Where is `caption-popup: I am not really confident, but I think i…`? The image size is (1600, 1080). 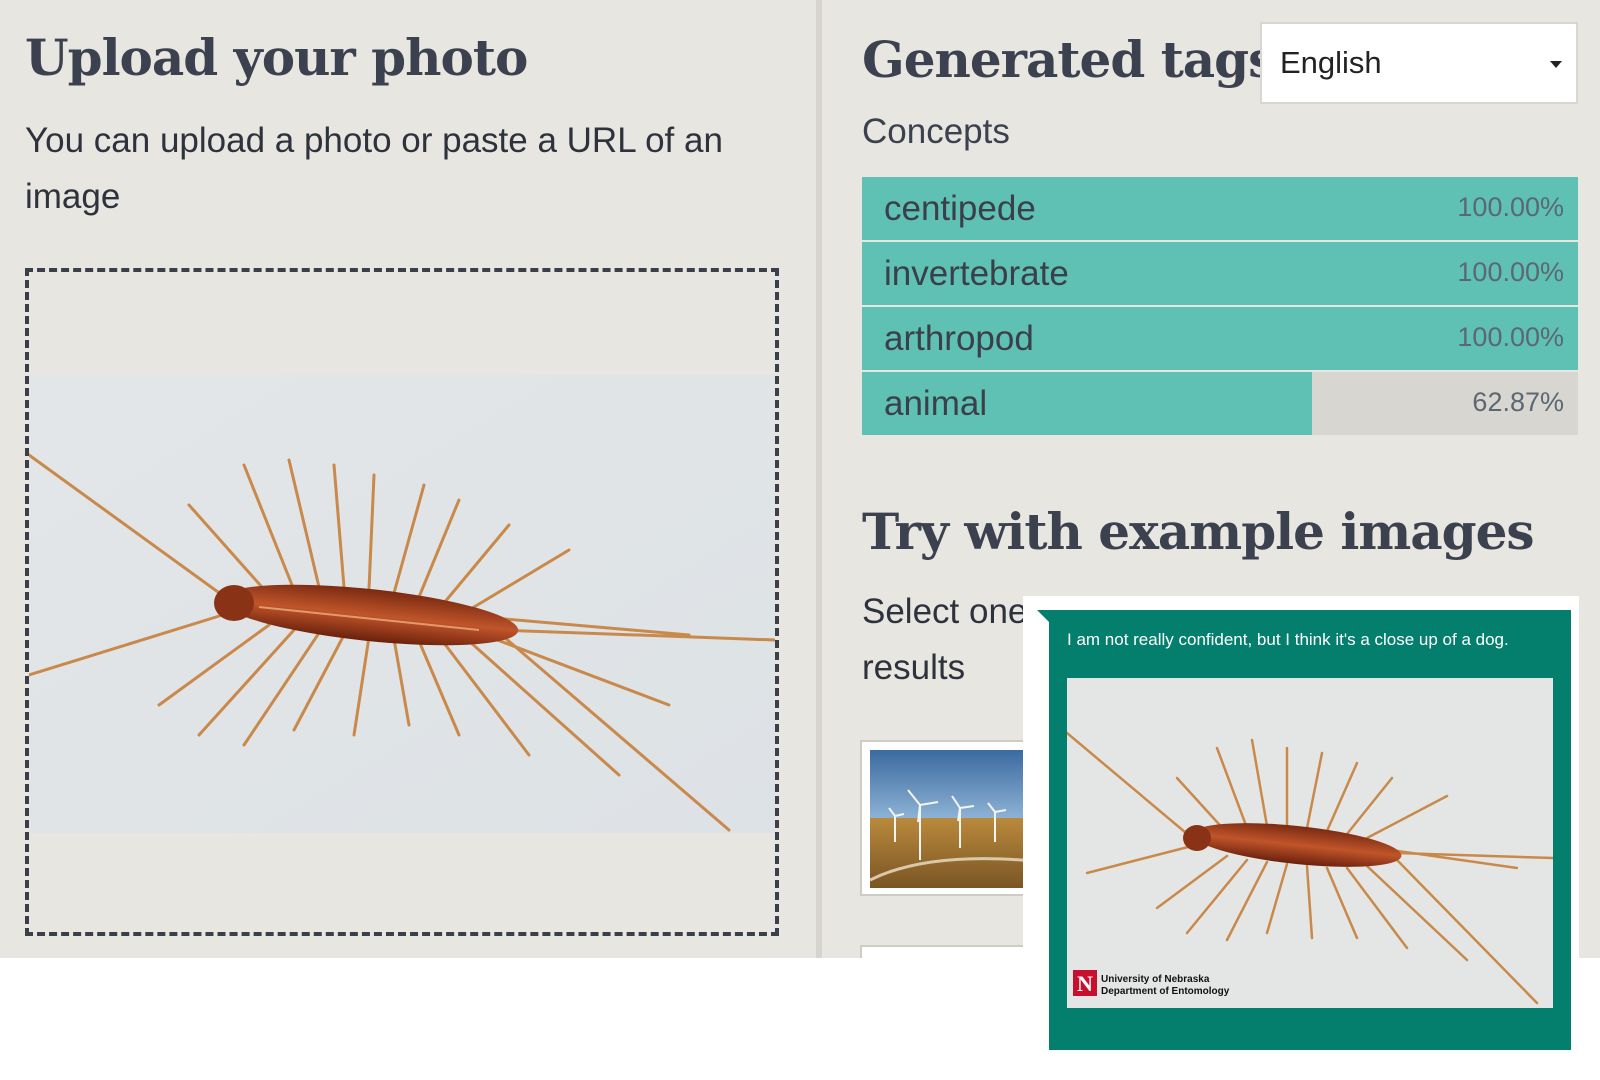
caption-popup: I am not really confident, but I think i… is located at coordinates (1301, 827).